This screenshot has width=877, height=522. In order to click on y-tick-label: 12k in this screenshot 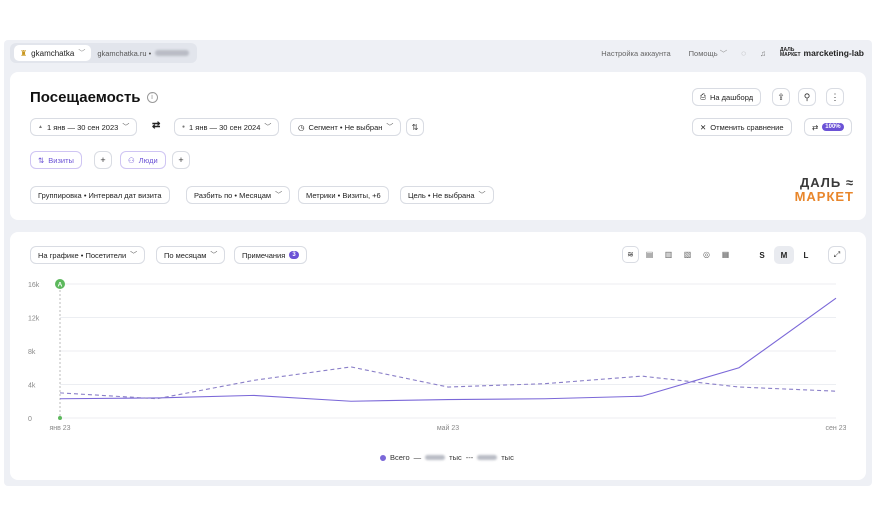, I will do `click(34, 319)`.